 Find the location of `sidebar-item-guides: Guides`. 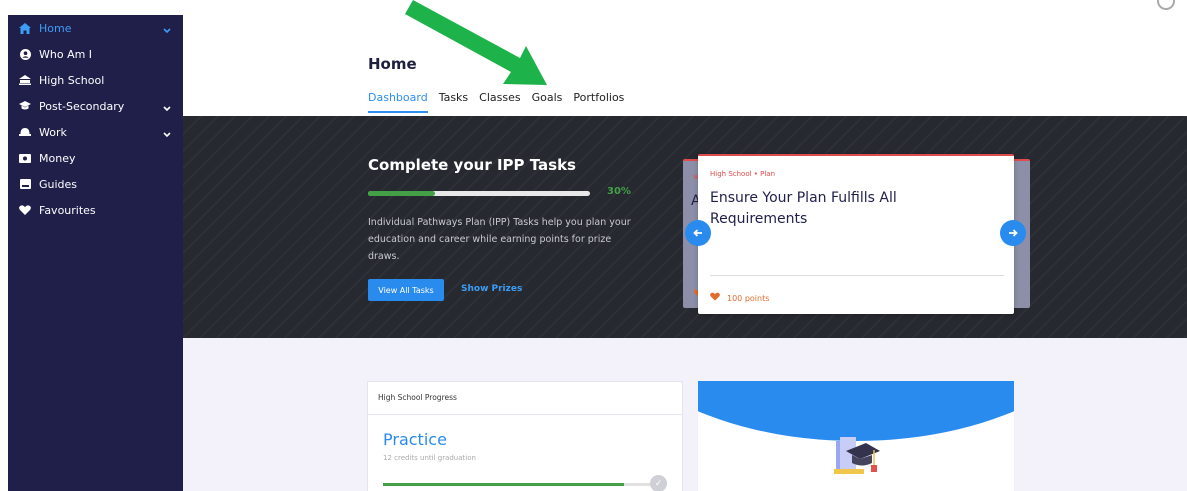

sidebar-item-guides: Guides is located at coordinates (95, 184).